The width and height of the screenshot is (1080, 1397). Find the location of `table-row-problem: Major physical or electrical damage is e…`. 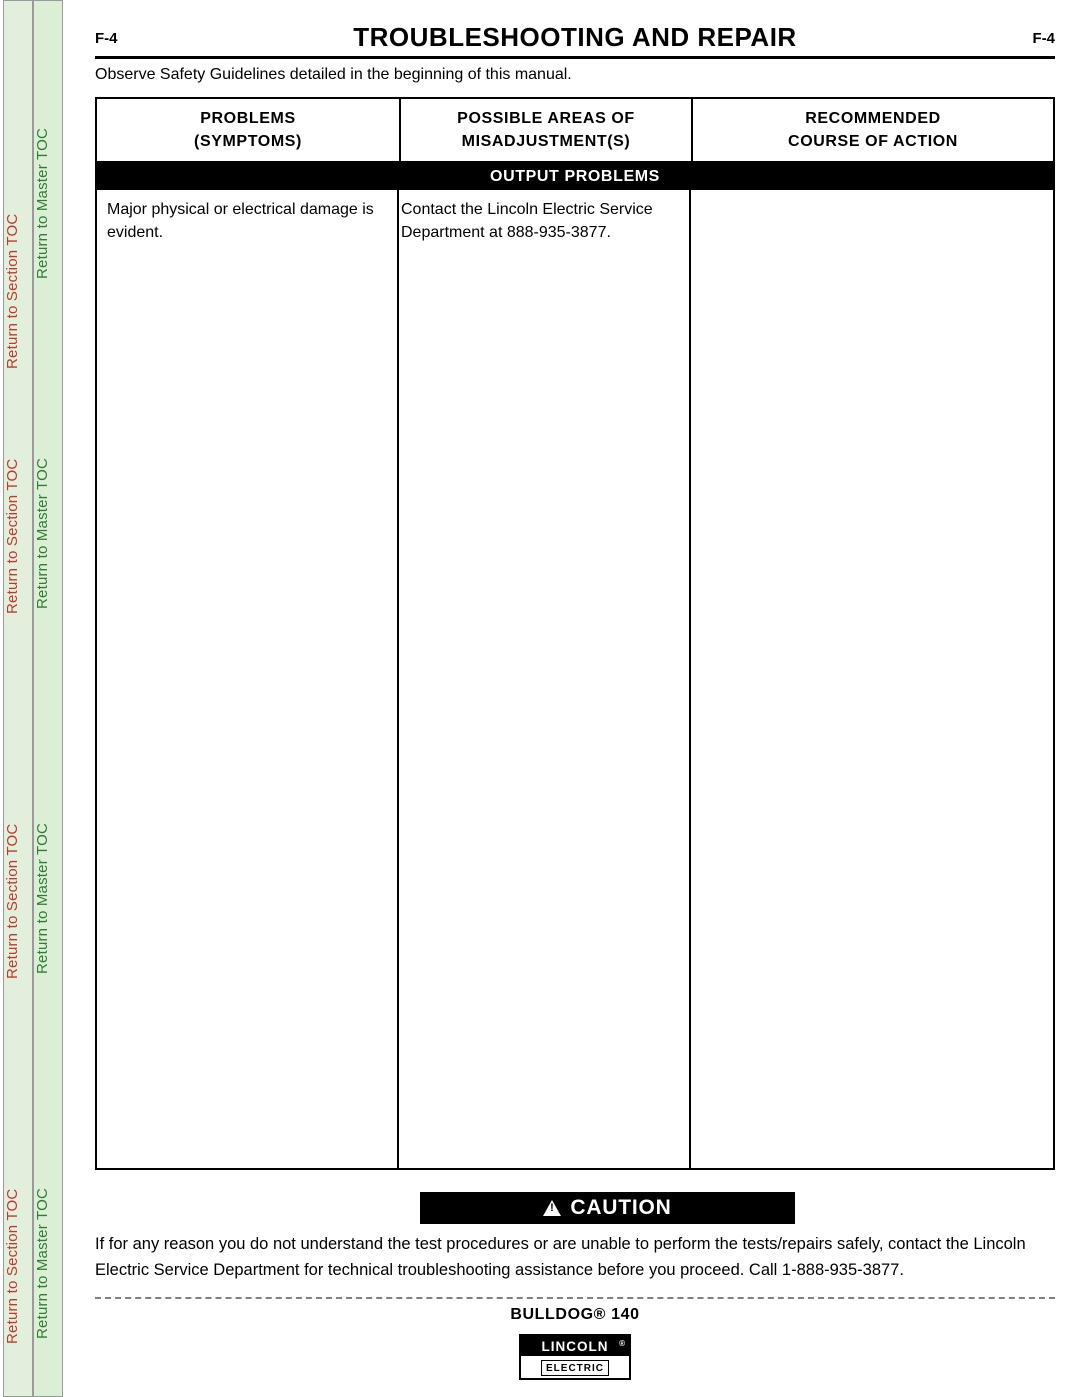

table-row-problem: Major physical or electrical damage is e… is located at coordinates (240, 221).